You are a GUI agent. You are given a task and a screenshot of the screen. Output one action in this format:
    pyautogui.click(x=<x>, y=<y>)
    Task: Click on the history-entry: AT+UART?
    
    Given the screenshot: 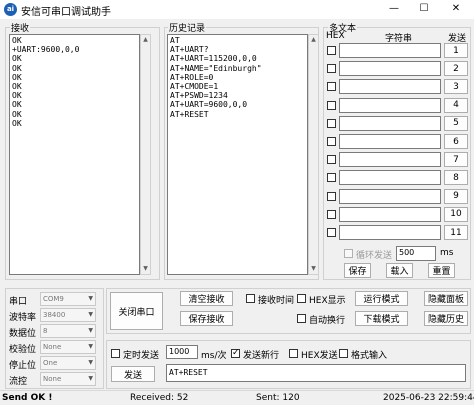 What is the action you would take?
    pyautogui.click(x=237, y=49)
    